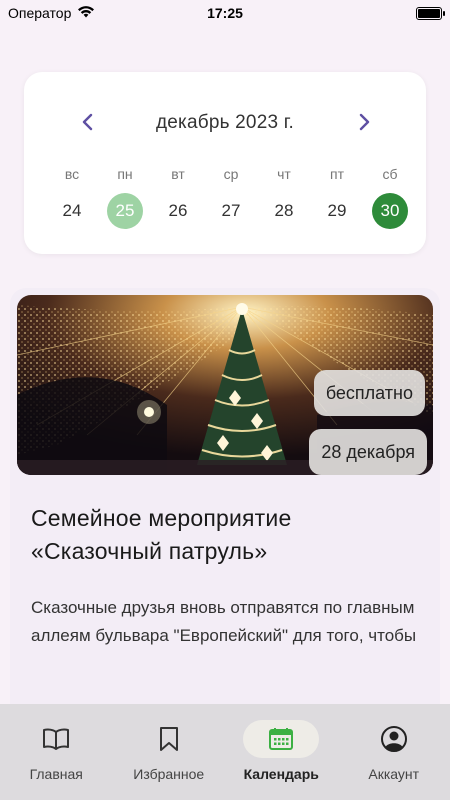  I want to click on weekday-label: пн, so click(125, 174).